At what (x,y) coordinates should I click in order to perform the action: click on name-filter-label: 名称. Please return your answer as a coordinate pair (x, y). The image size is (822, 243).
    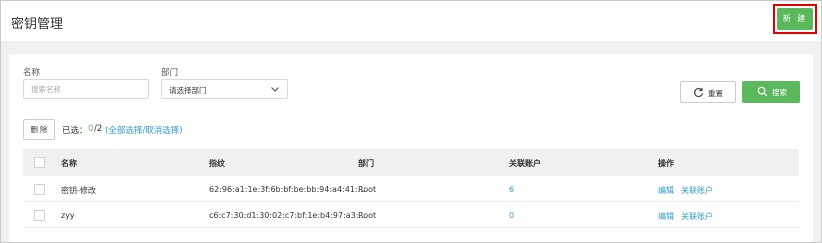
    Looking at the image, I should click on (32, 73).